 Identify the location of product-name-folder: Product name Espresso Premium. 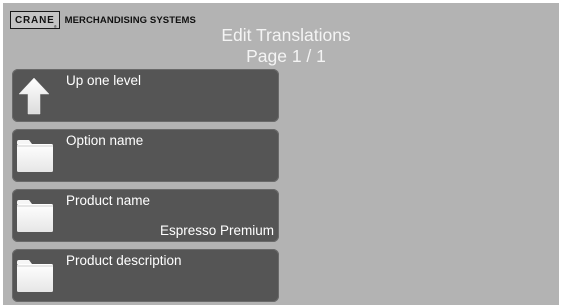
(145, 215).